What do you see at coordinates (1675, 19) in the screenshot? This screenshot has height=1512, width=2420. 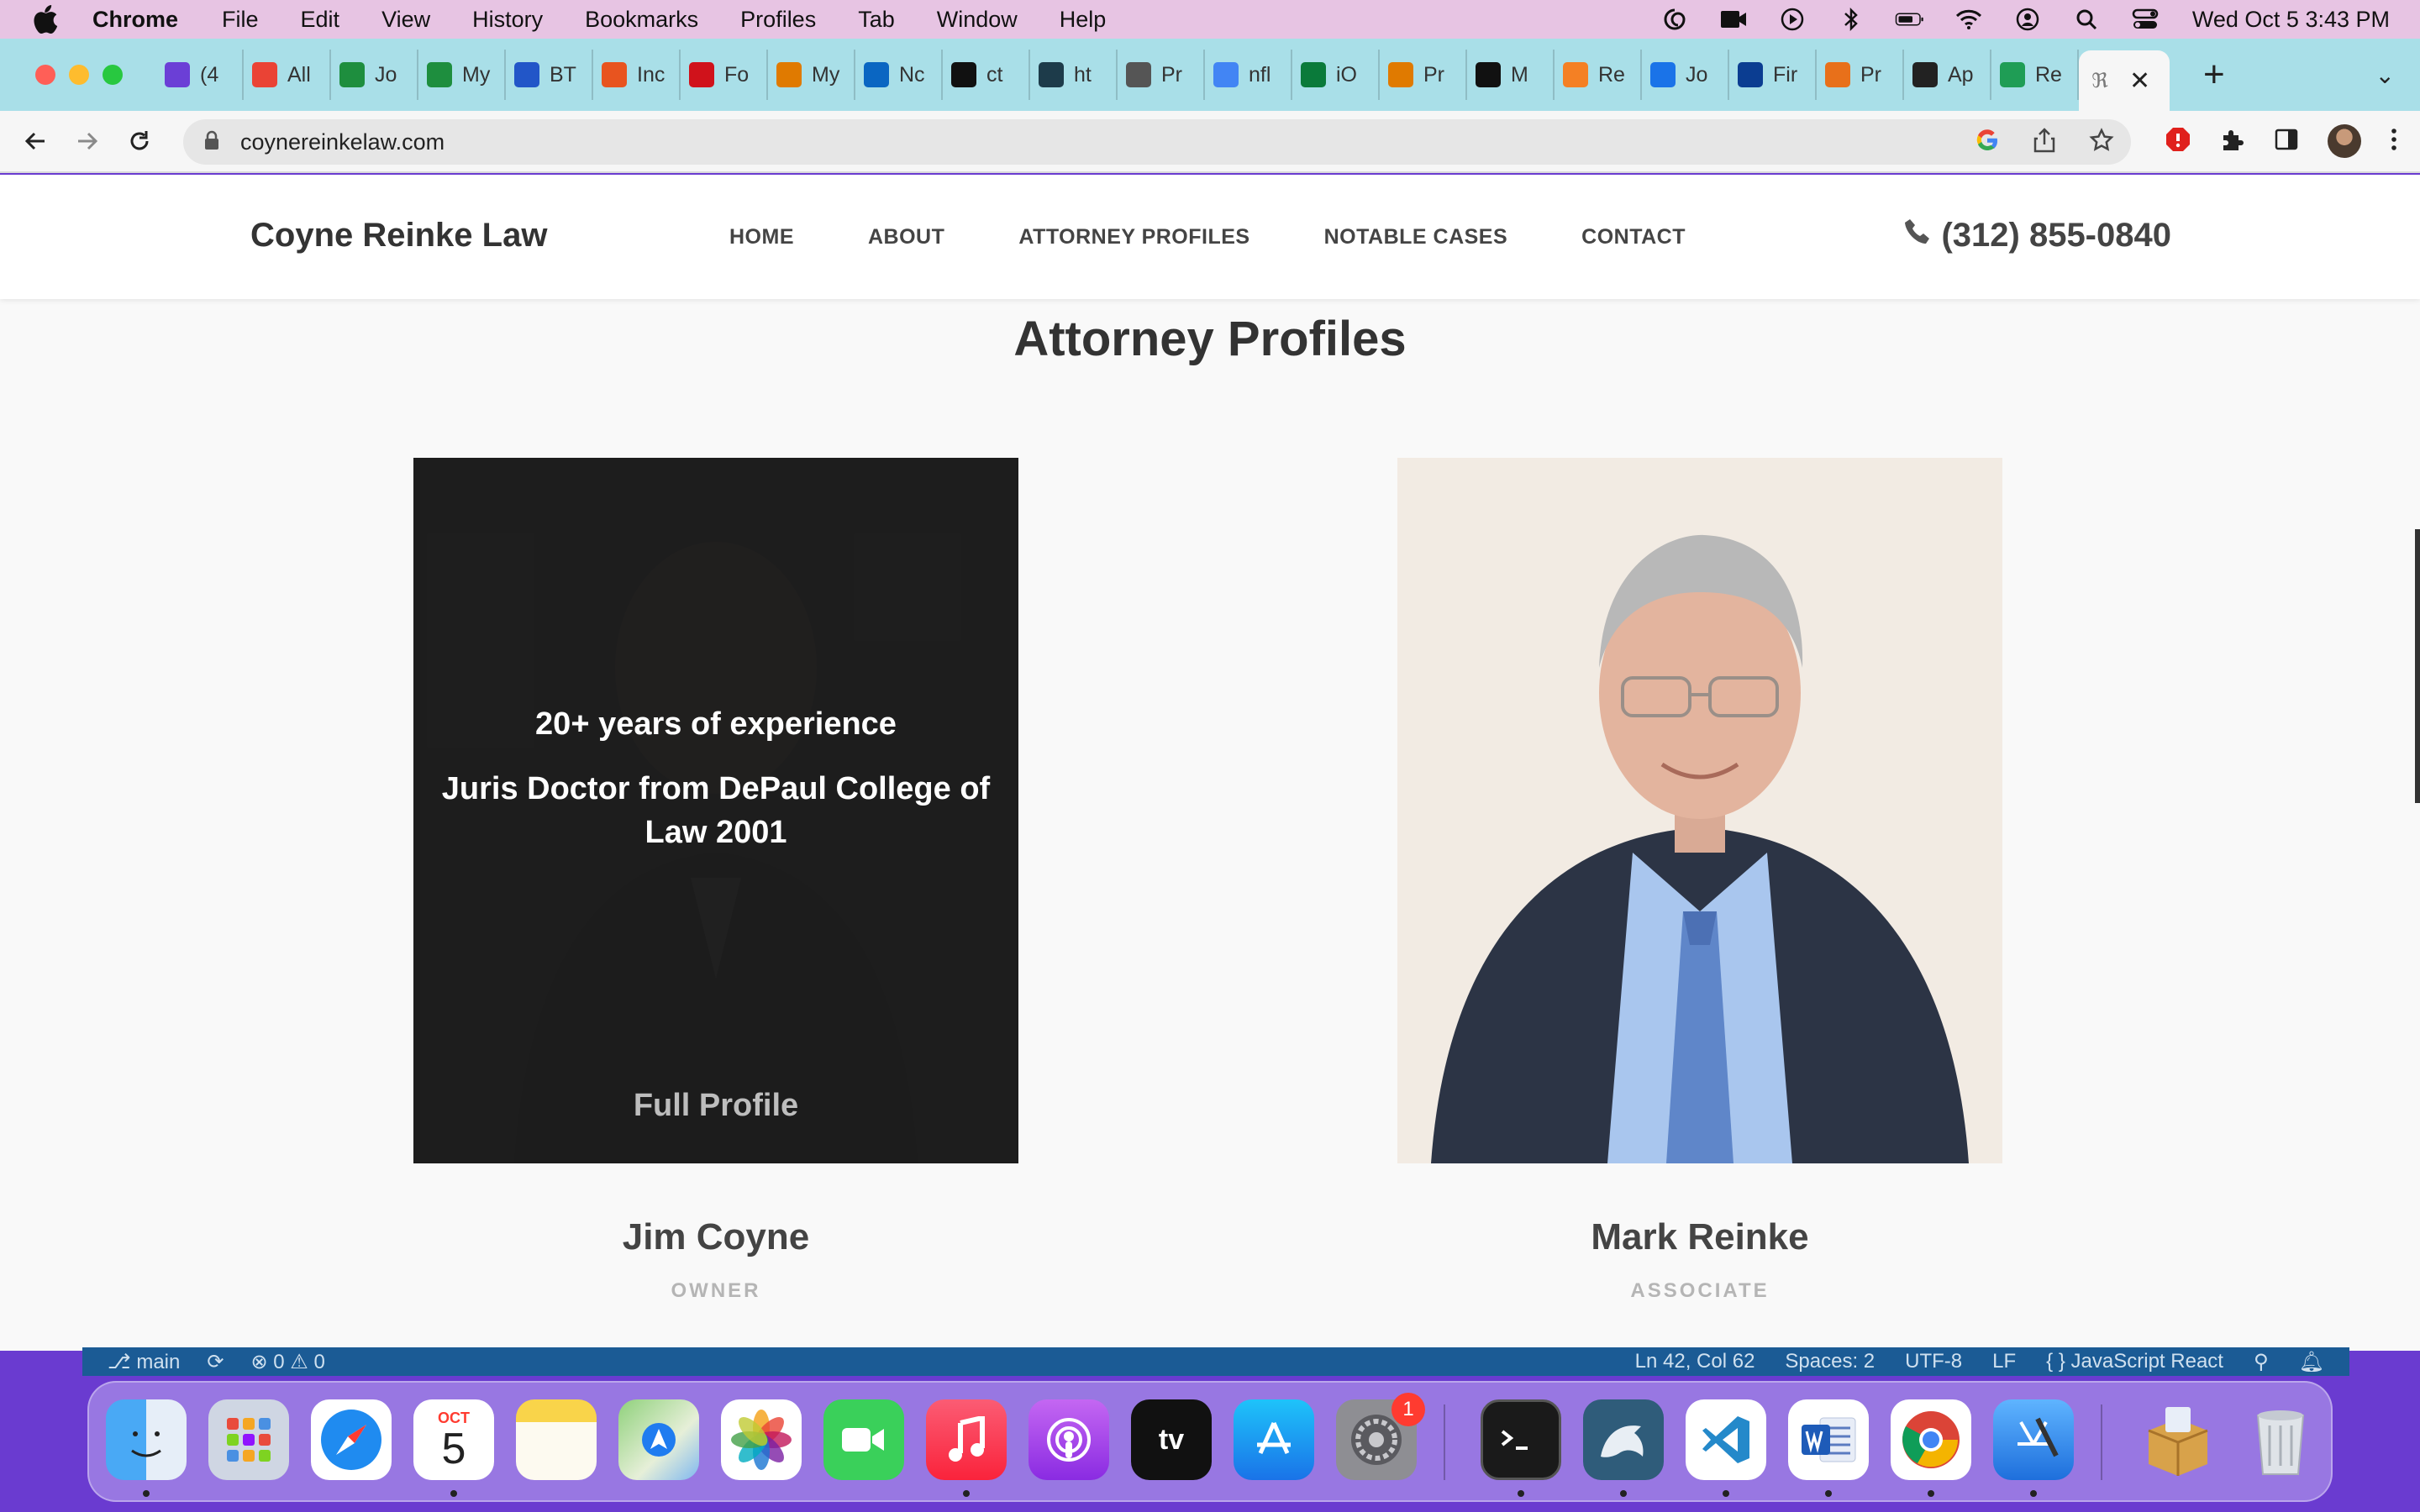 I see `spiral-status-icon` at bounding box center [1675, 19].